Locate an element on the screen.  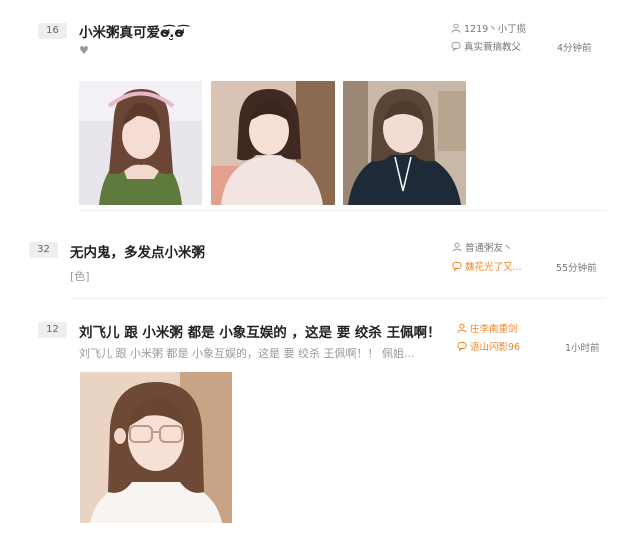
post-last-reply: 真实蓑搞教父 is located at coordinates (486, 46).